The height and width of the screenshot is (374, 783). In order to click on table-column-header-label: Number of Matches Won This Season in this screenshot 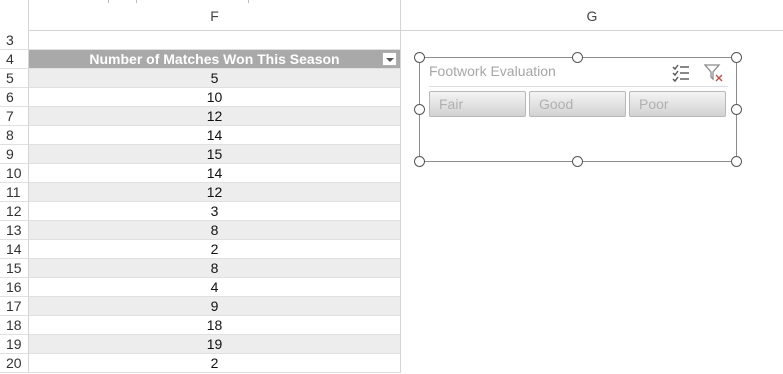, I will do `click(214, 59)`.